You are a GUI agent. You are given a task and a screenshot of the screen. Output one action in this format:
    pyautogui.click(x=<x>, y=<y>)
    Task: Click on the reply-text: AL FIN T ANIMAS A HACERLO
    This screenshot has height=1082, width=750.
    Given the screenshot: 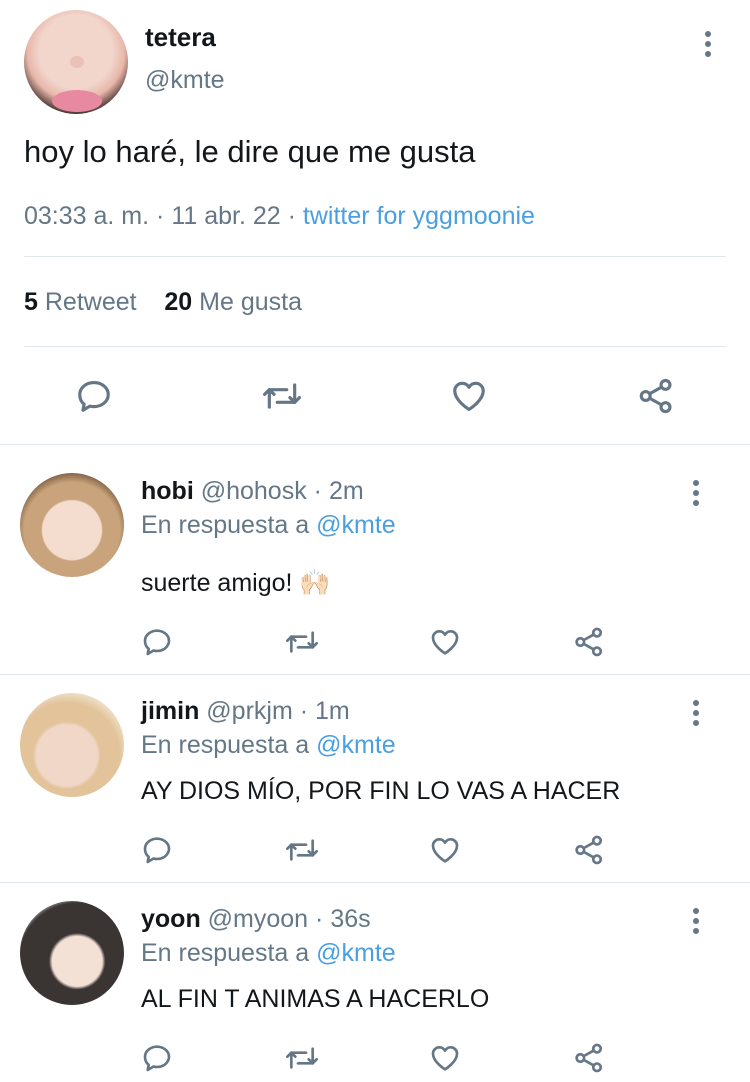 What is the action you would take?
    pyautogui.click(x=315, y=999)
    